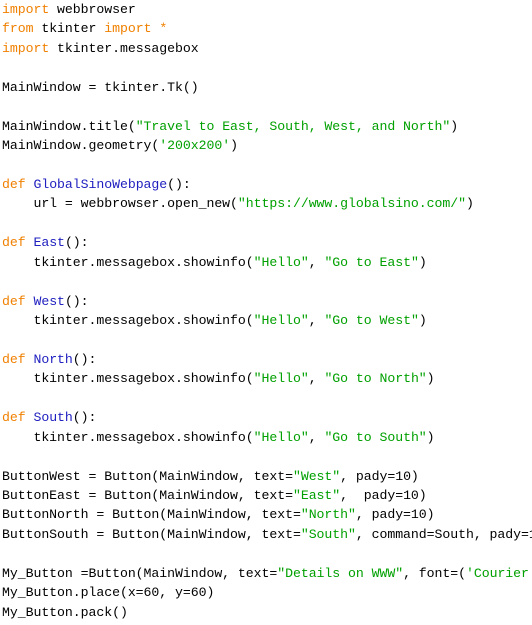 This screenshot has width=532, height=625. Describe the element at coordinates (151, 515) in the screenshot. I see `code-token-plain: ButtonNorth = Button(MainWindow, text=` at that location.